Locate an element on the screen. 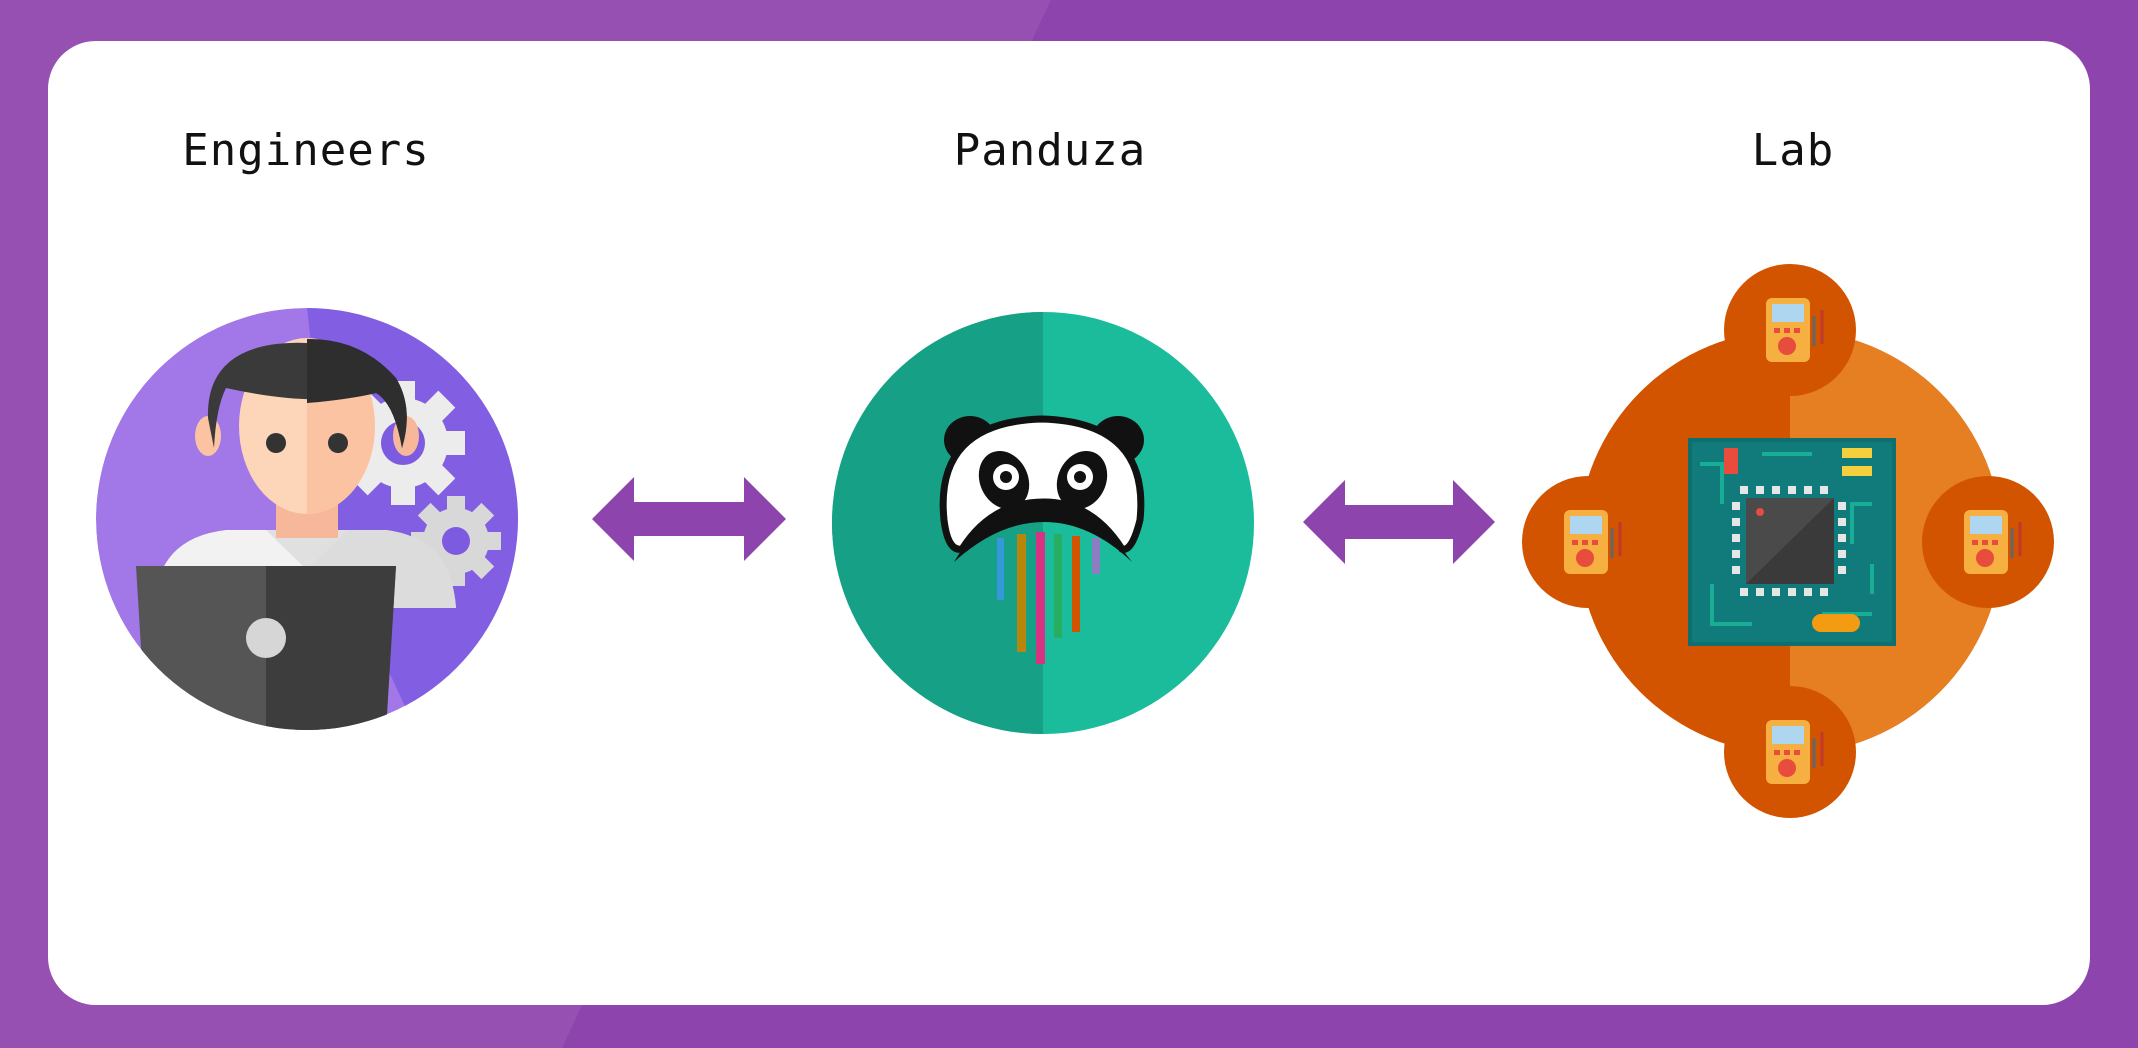 The image size is (2138, 1048). lab-title: Lab is located at coordinates (1793, 150).